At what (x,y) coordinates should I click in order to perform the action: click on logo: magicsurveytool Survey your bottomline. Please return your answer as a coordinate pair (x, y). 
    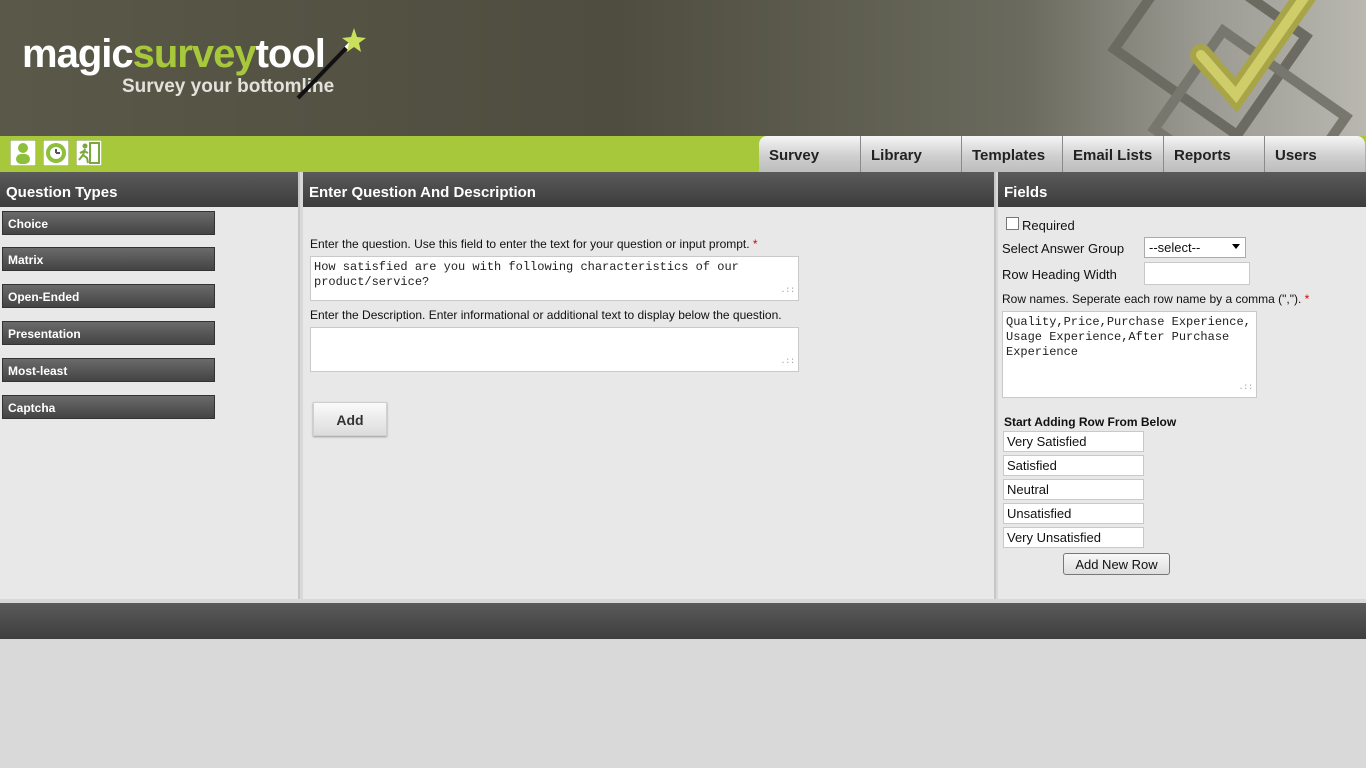
    Looking at the image, I should click on (194, 64).